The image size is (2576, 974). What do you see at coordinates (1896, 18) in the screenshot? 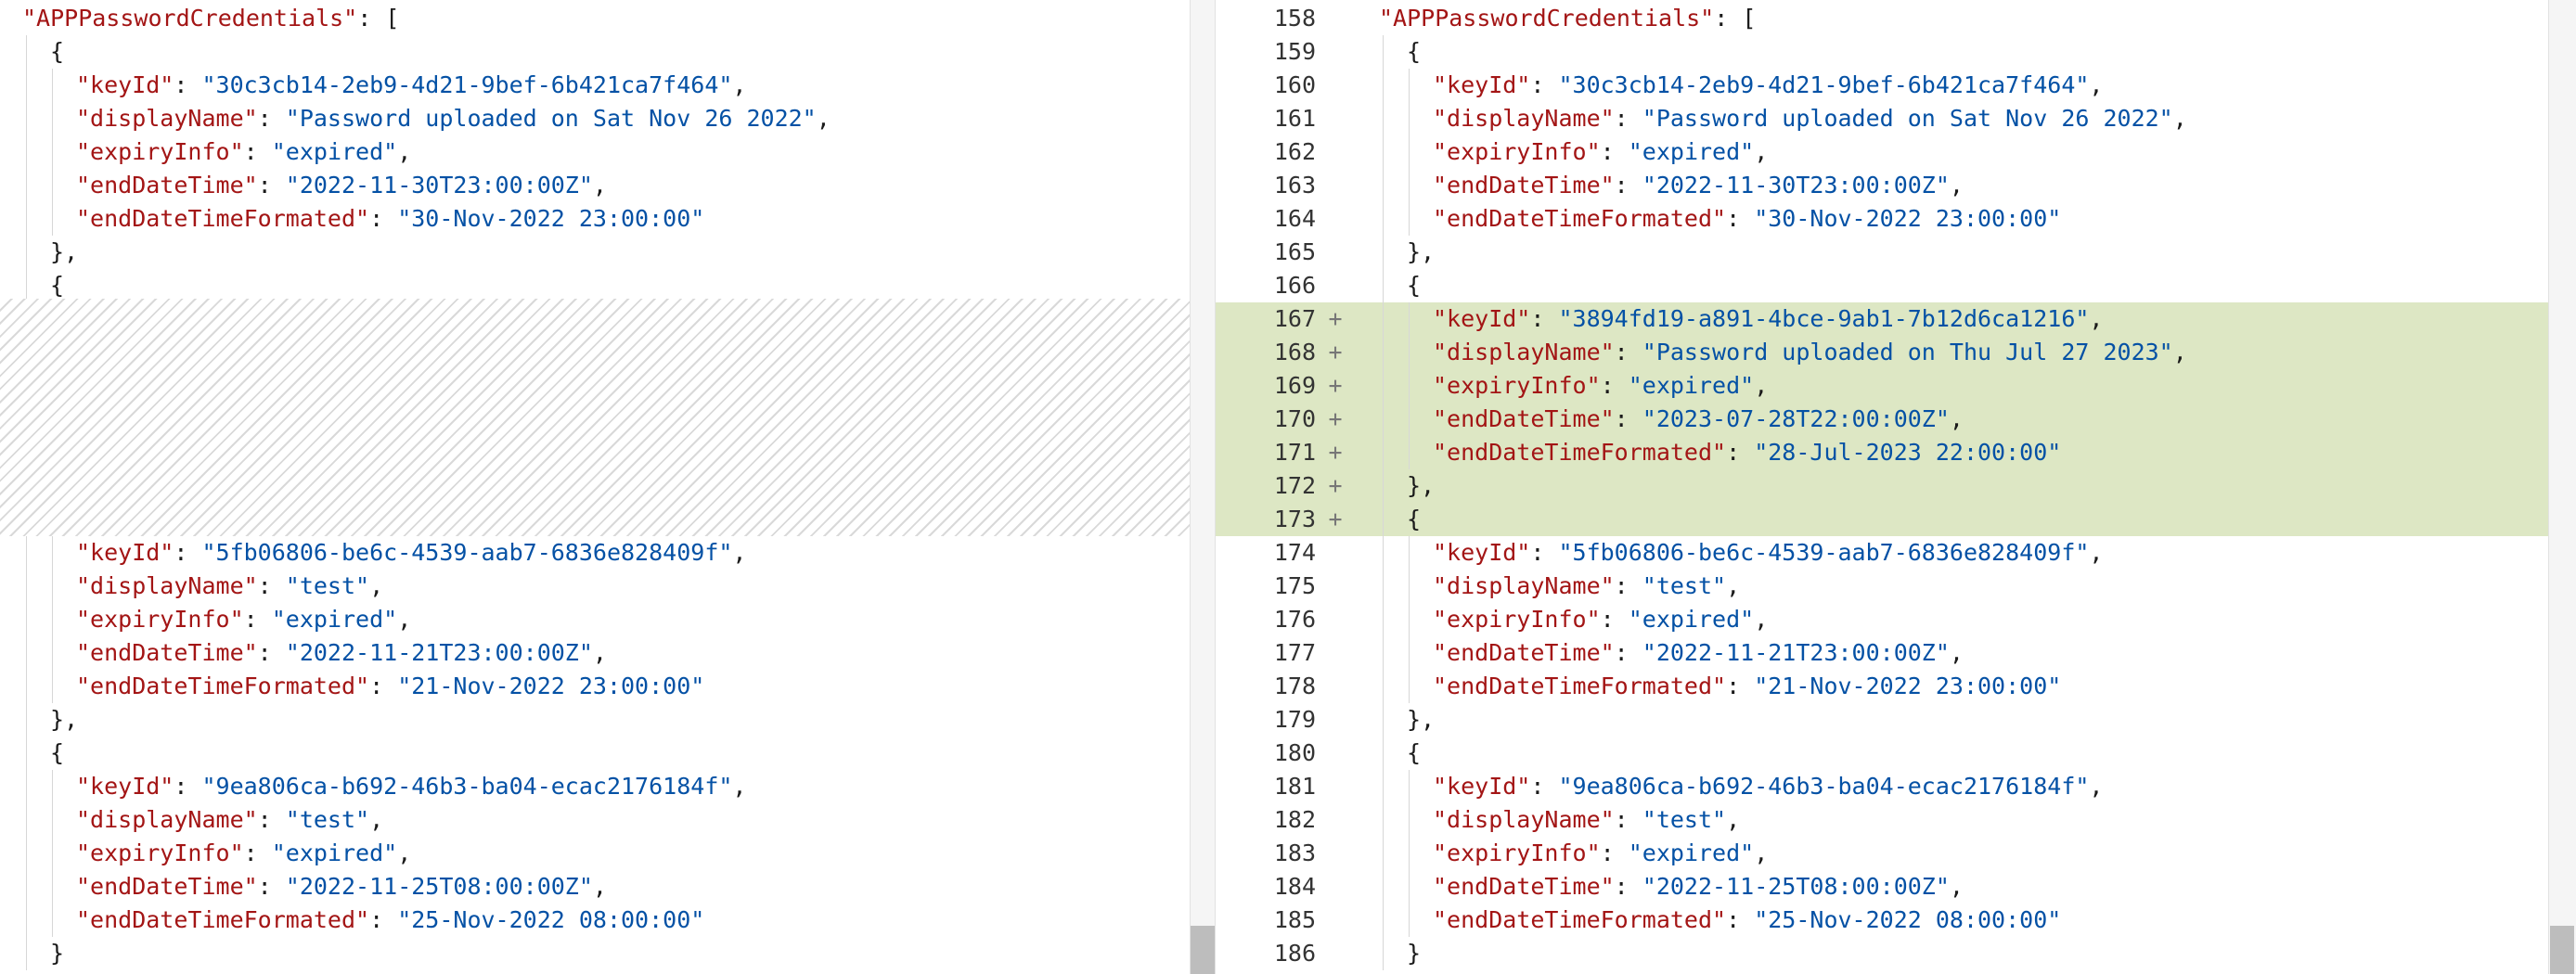
I see `code-line: 158 "APPPasswordCredentials": [` at bounding box center [1896, 18].